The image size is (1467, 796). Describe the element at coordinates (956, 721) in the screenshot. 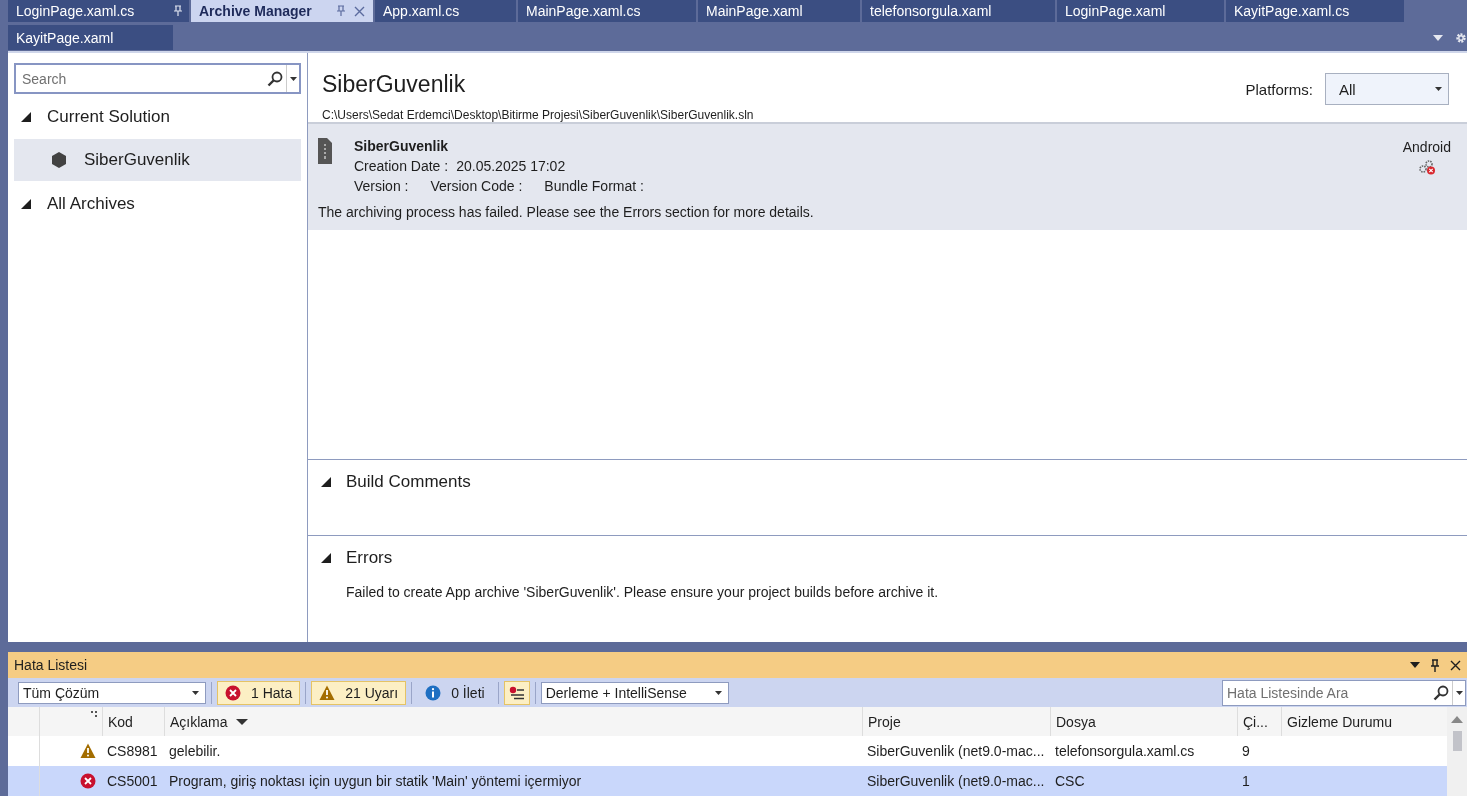

I see `column-header: Proje` at that location.